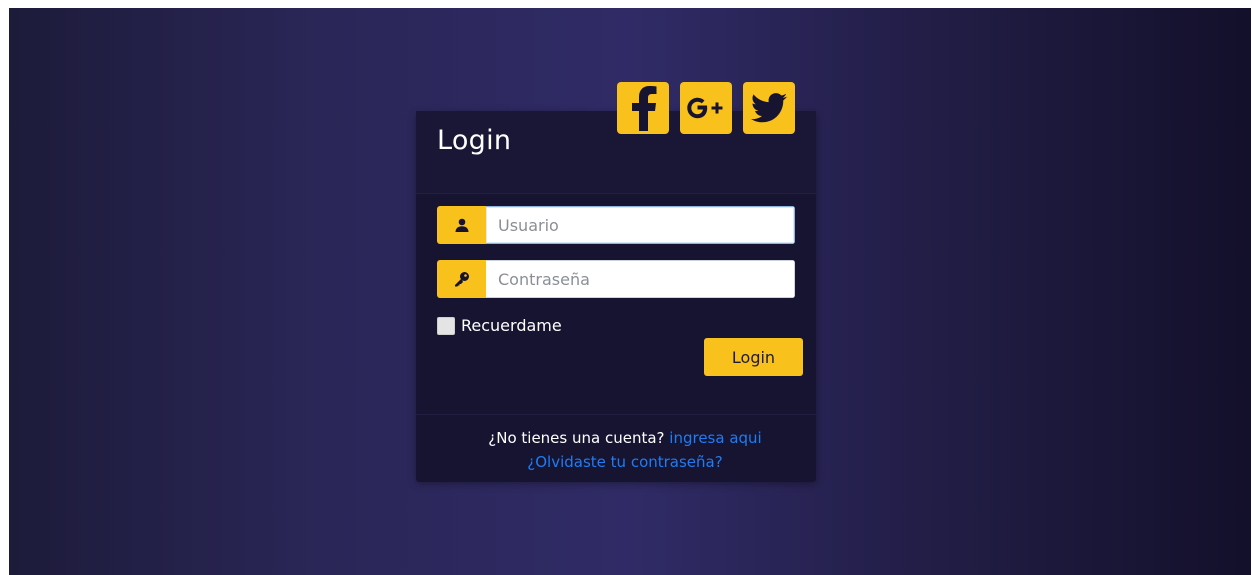 Image resolution: width=1252 pixels, height=575 pixels. I want to click on twitter-button, so click(769, 108).